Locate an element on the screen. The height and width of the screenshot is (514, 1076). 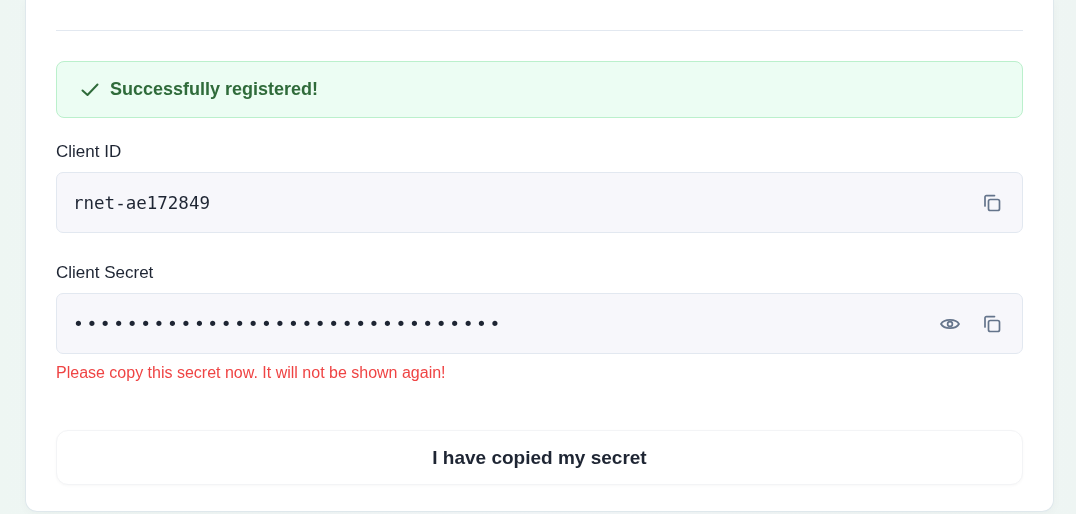
field-label: Client Secret is located at coordinates (105, 273).